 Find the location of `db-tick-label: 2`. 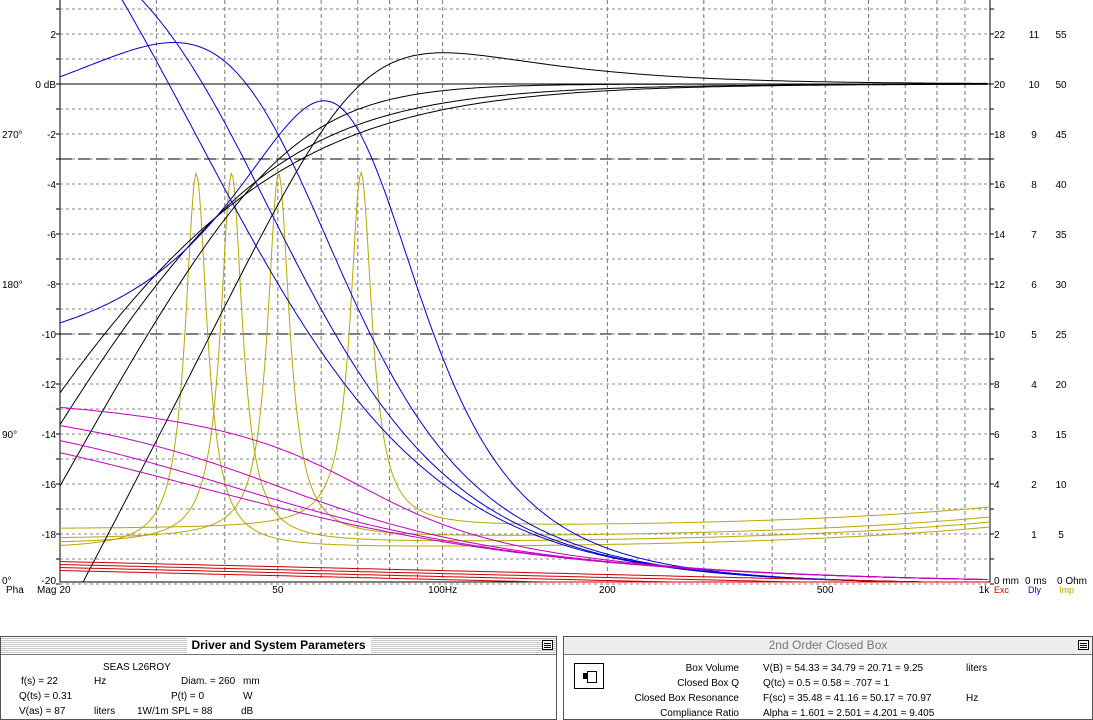

db-tick-label: 2 is located at coordinates (53, 35).